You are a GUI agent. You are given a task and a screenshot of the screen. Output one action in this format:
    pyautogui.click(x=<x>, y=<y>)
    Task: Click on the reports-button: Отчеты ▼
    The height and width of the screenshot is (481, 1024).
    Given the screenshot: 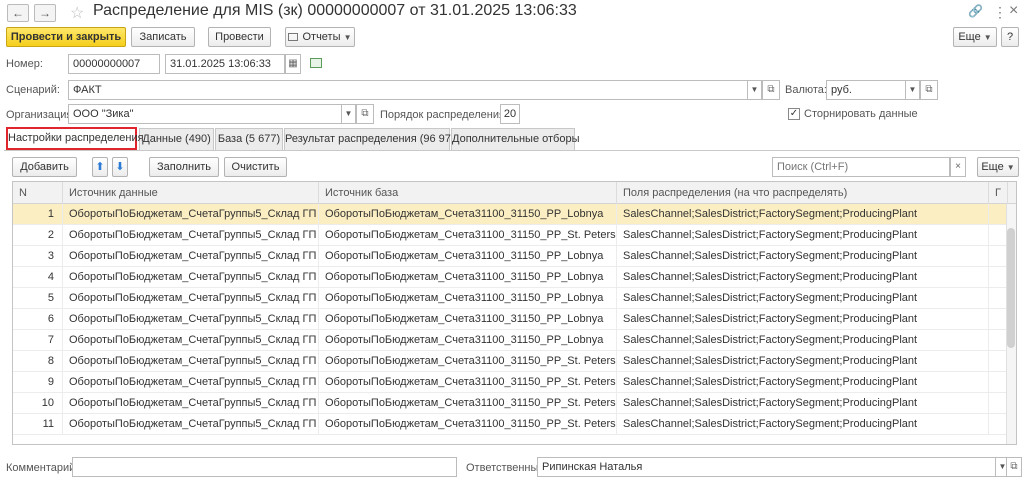 What is the action you would take?
    pyautogui.click(x=320, y=37)
    